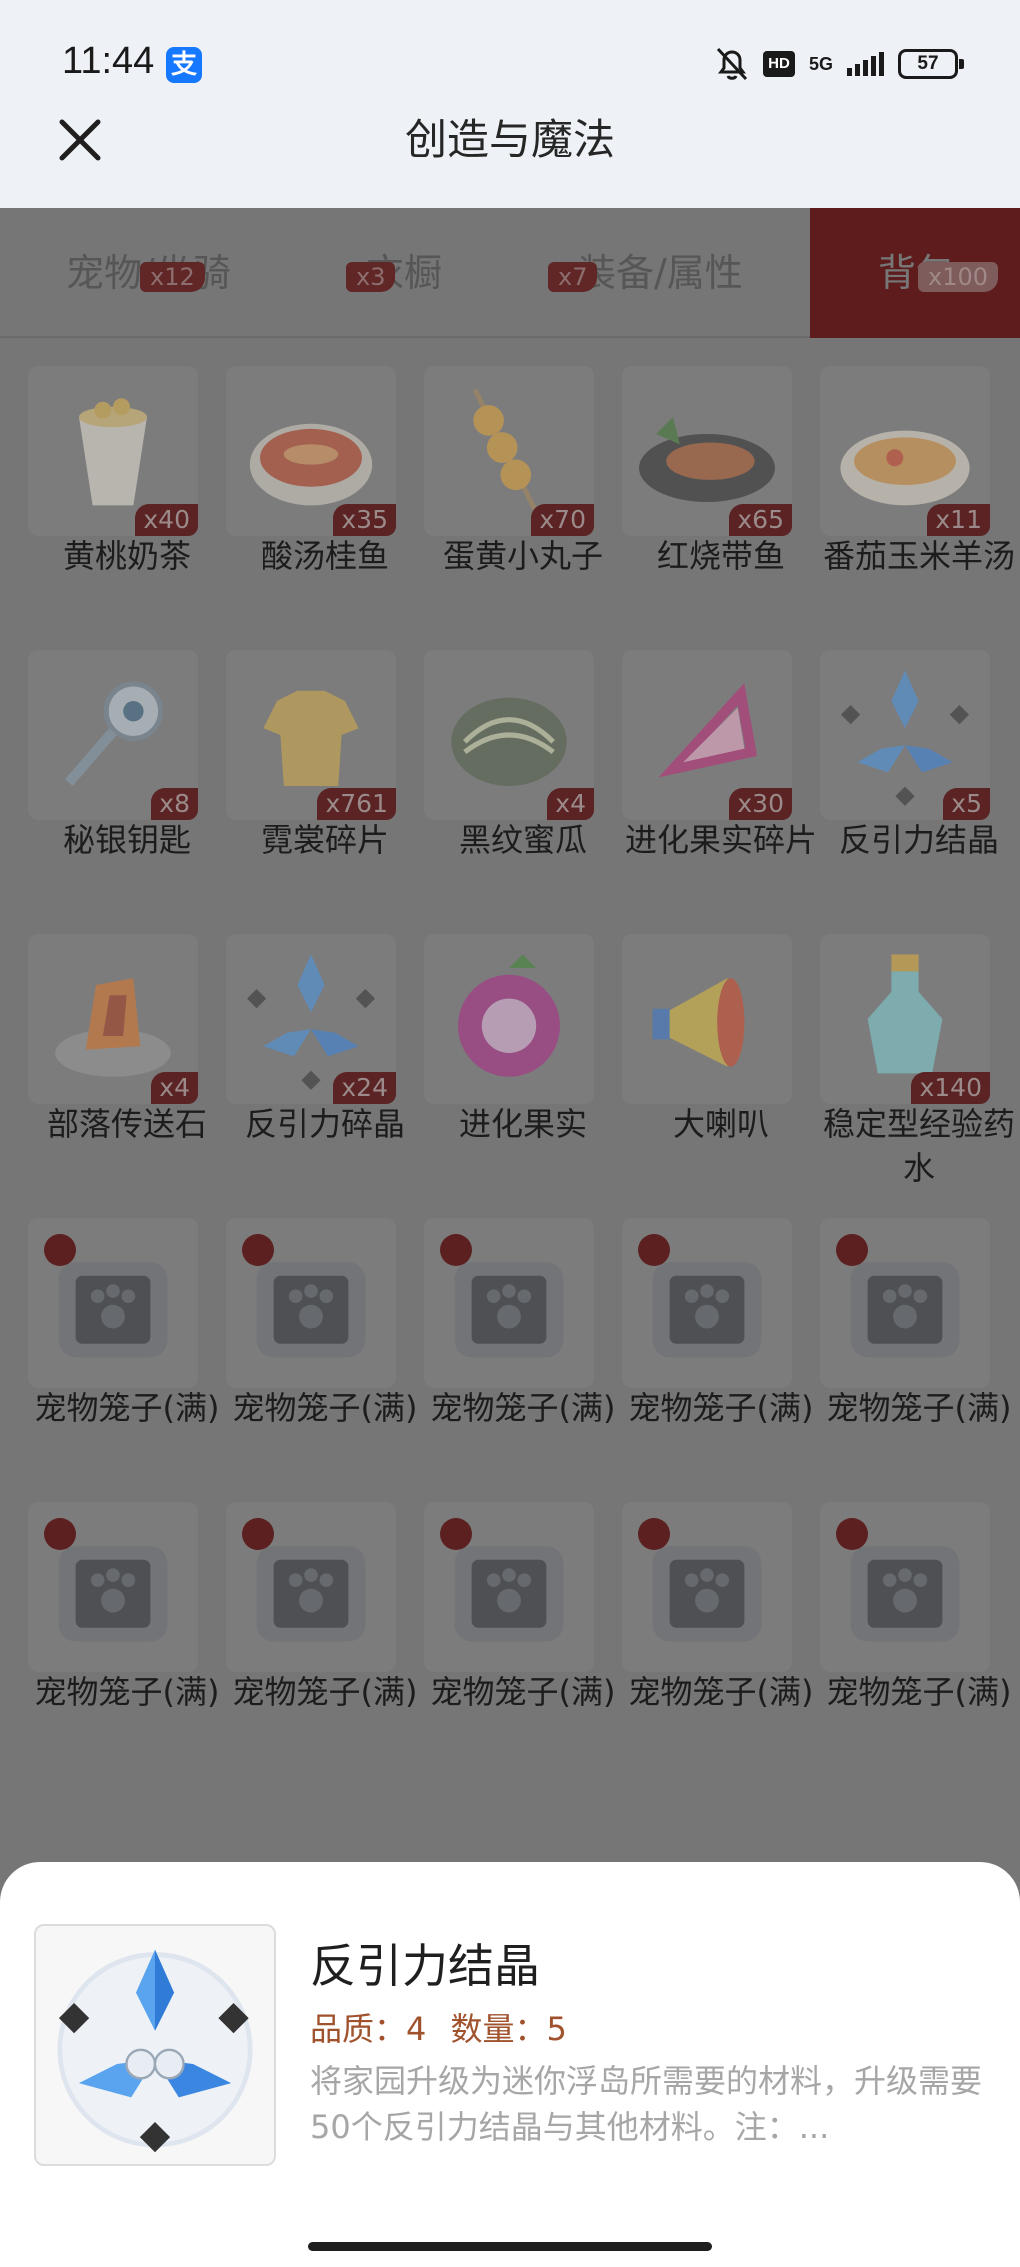 Image resolution: width=1020 pixels, height=2267 pixels. I want to click on item-name: 稳定型经验药水, so click(918, 1146).